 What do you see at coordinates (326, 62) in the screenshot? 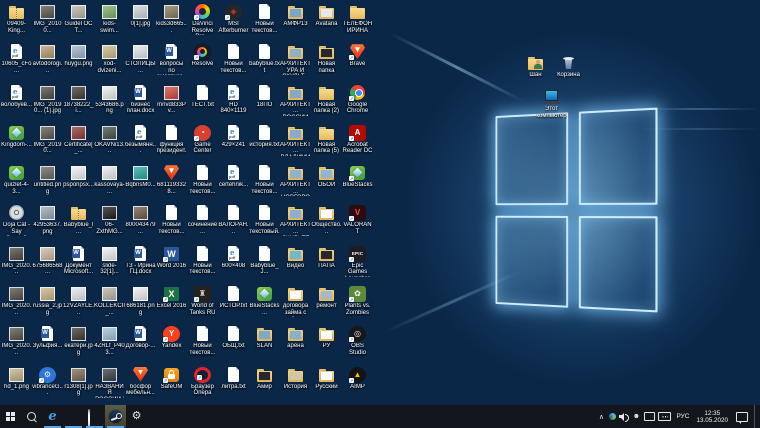
I see `desktop-icon: Новая папка` at bounding box center [326, 62].